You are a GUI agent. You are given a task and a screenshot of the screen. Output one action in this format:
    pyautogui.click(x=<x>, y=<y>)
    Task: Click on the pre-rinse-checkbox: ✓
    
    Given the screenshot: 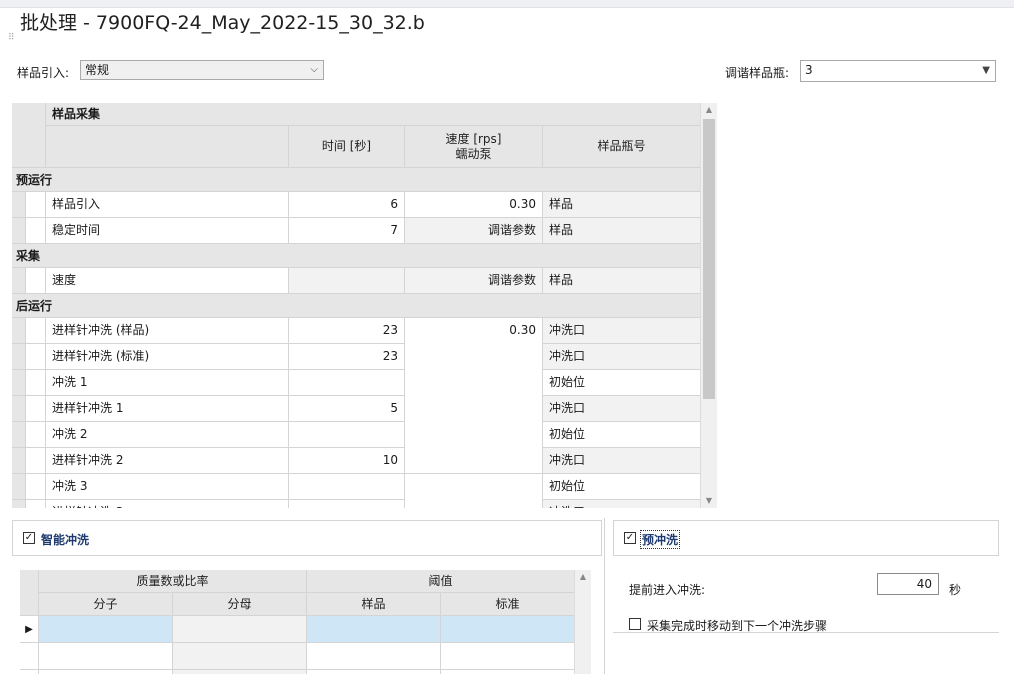 What is the action you would take?
    pyautogui.click(x=630, y=538)
    